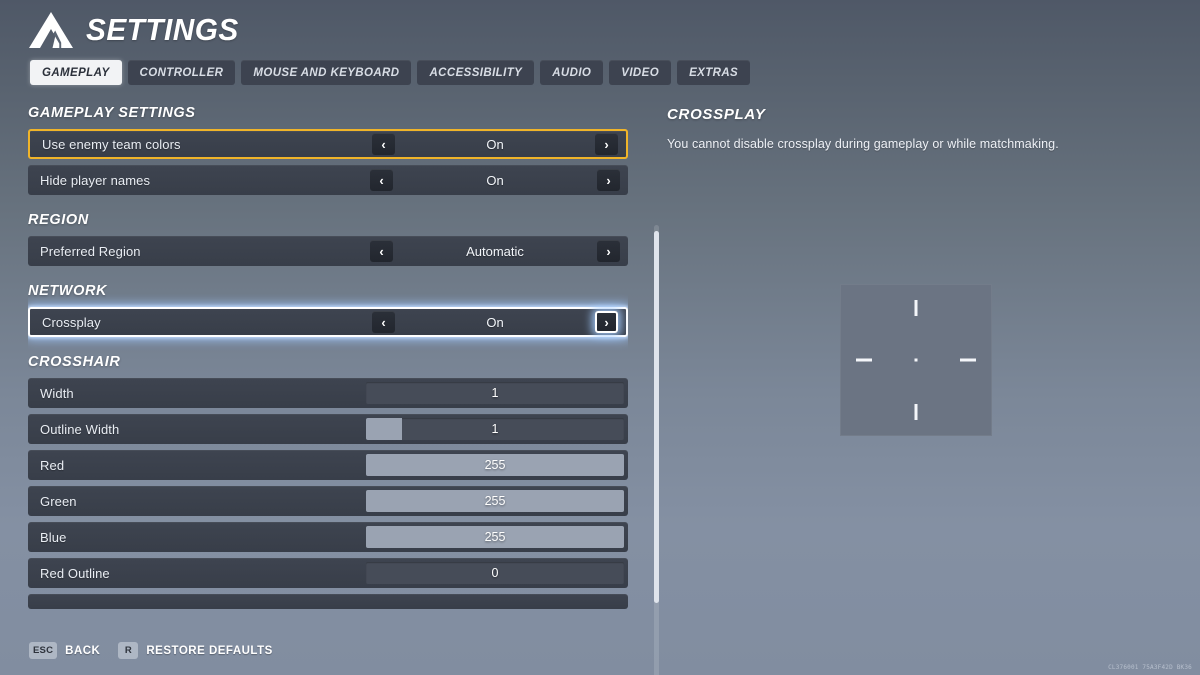 The height and width of the screenshot is (675, 1200). I want to click on apex-triangle-logo-icon, so click(51, 30).